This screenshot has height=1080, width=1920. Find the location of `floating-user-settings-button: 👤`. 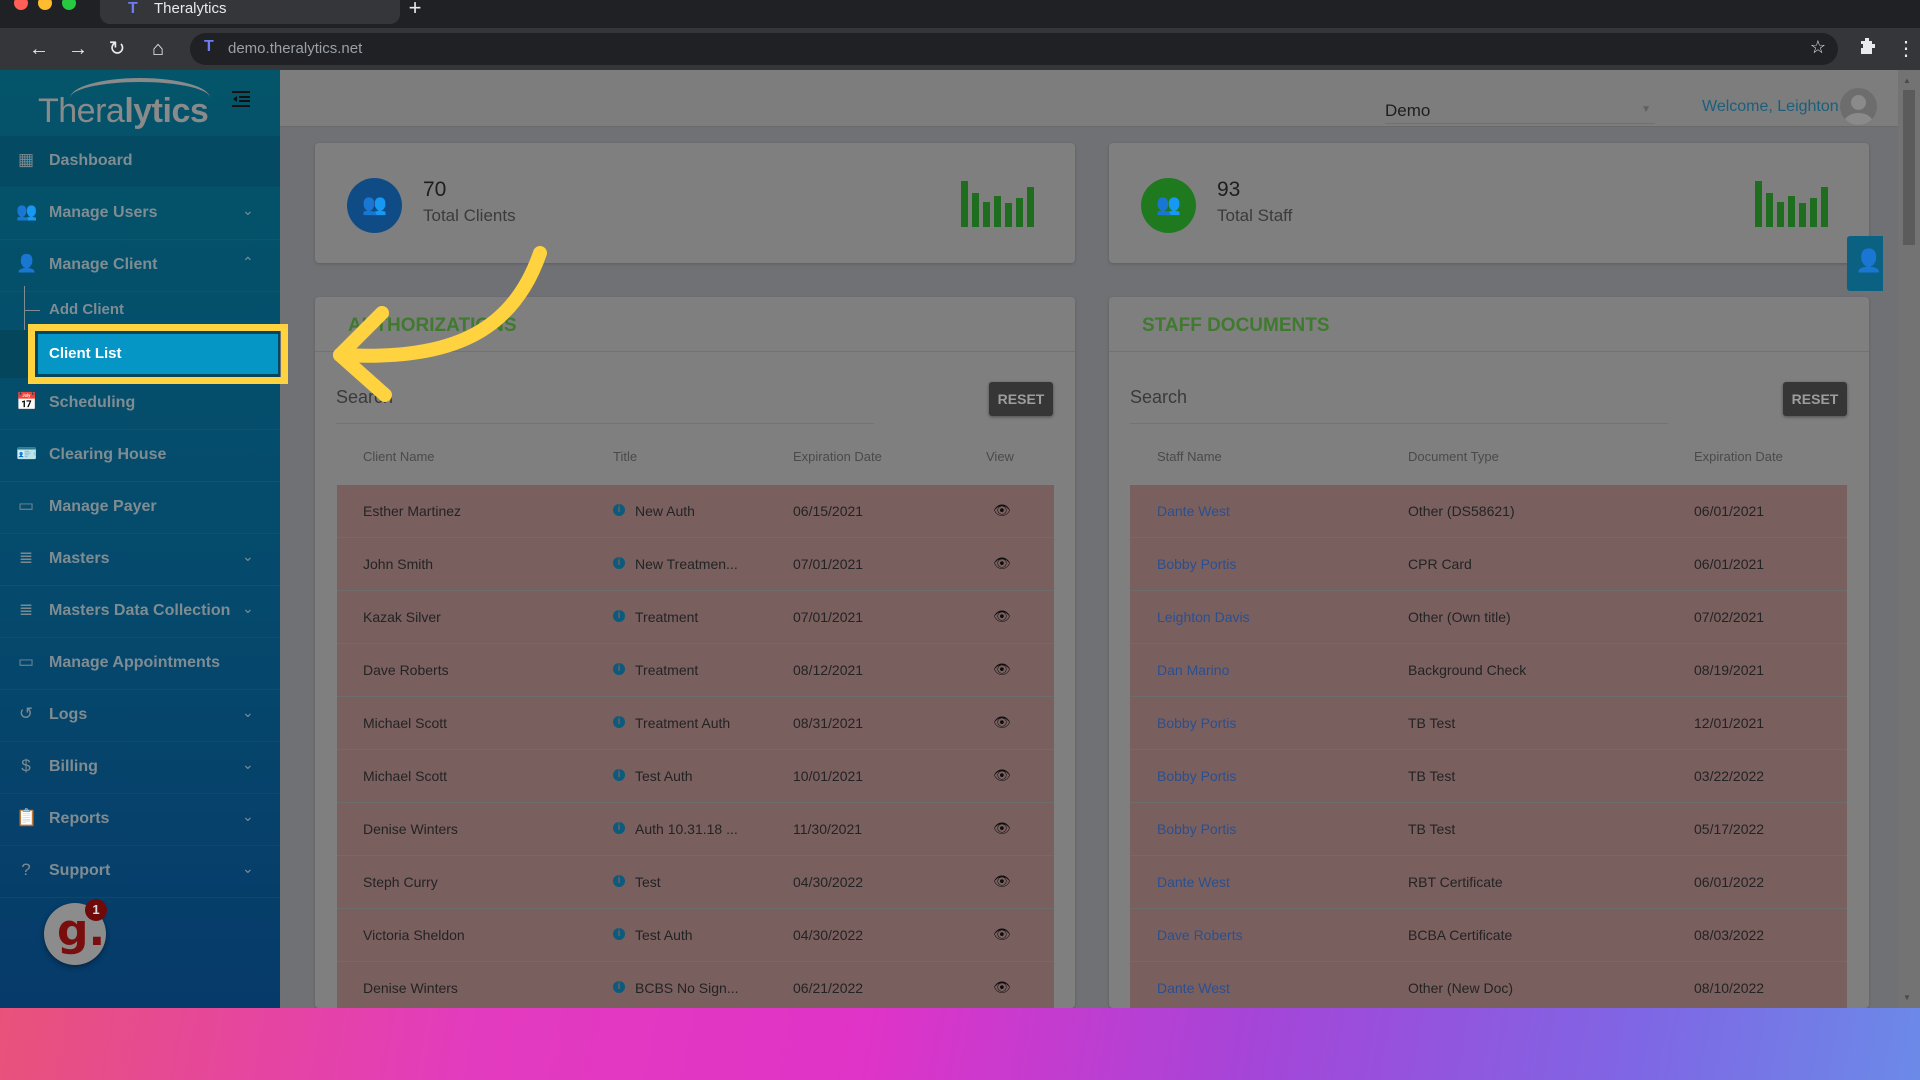

floating-user-settings-button: 👤 is located at coordinates (1865, 263).